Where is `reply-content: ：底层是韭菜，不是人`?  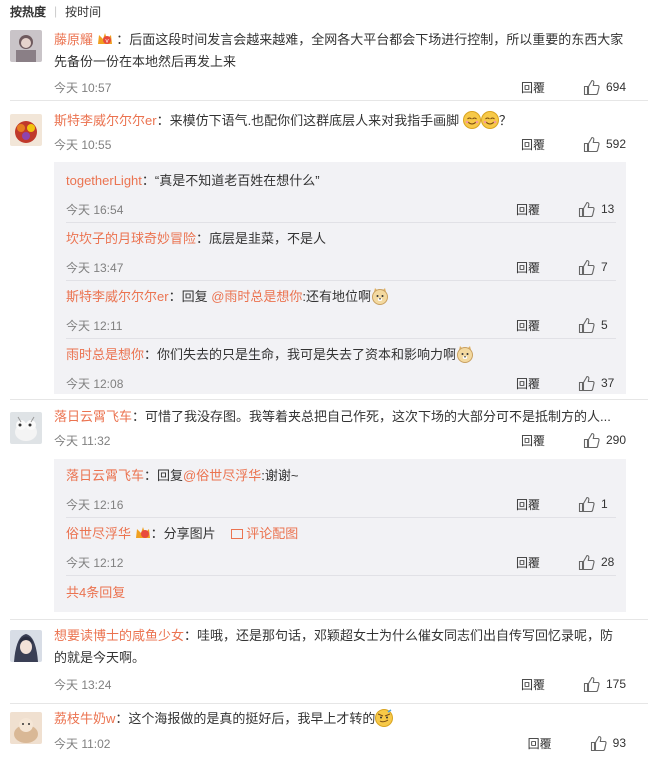
reply-content: ：底层是韭菜，不是人 is located at coordinates (261, 238).